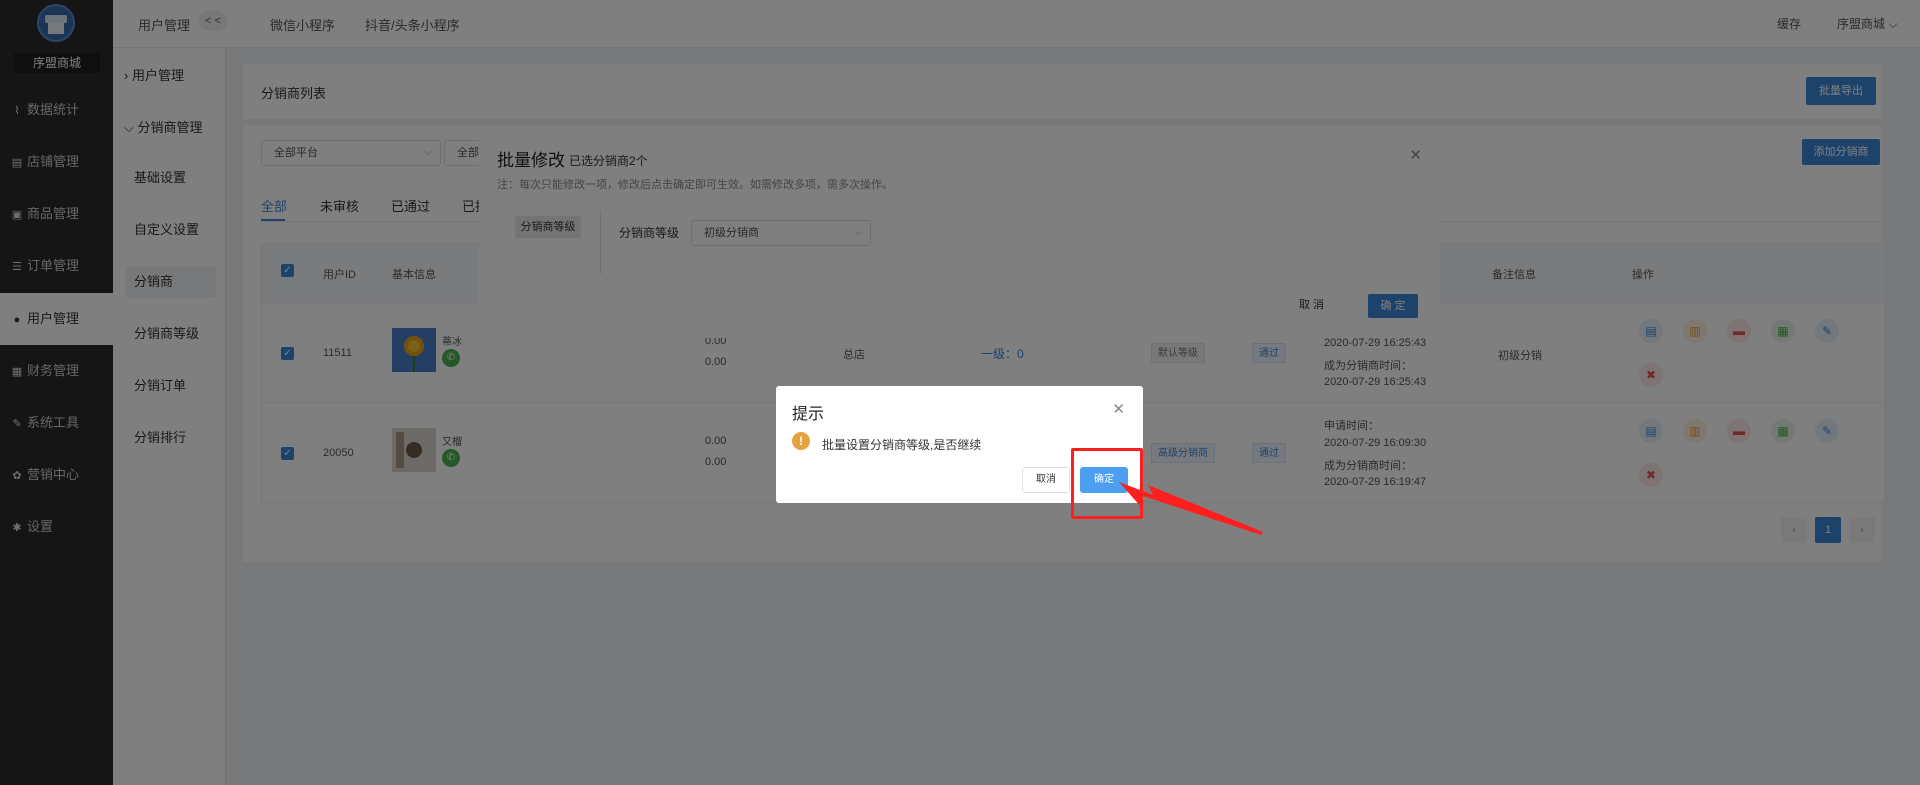 Image resolution: width=1920 pixels, height=785 pixels. Describe the element at coordinates (1191, 508) in the screenshot. I see `annotation-arrow` at that location.